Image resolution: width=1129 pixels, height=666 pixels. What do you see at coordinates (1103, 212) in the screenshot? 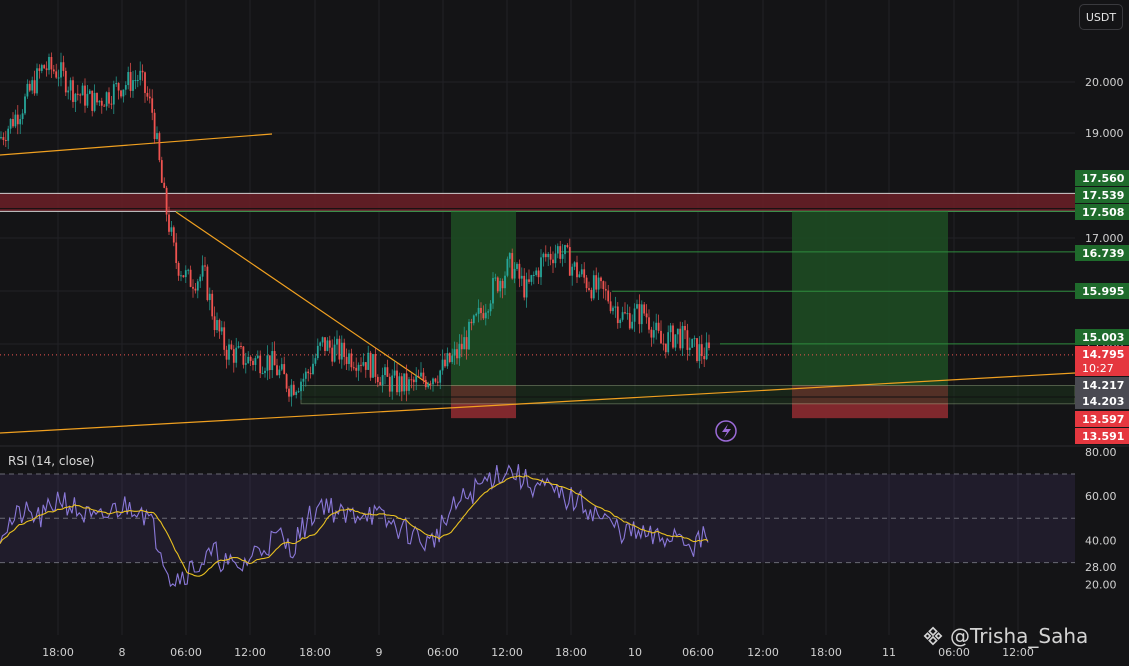
I see `price-label-text: 17.508` at bounding box center [1103, 212].